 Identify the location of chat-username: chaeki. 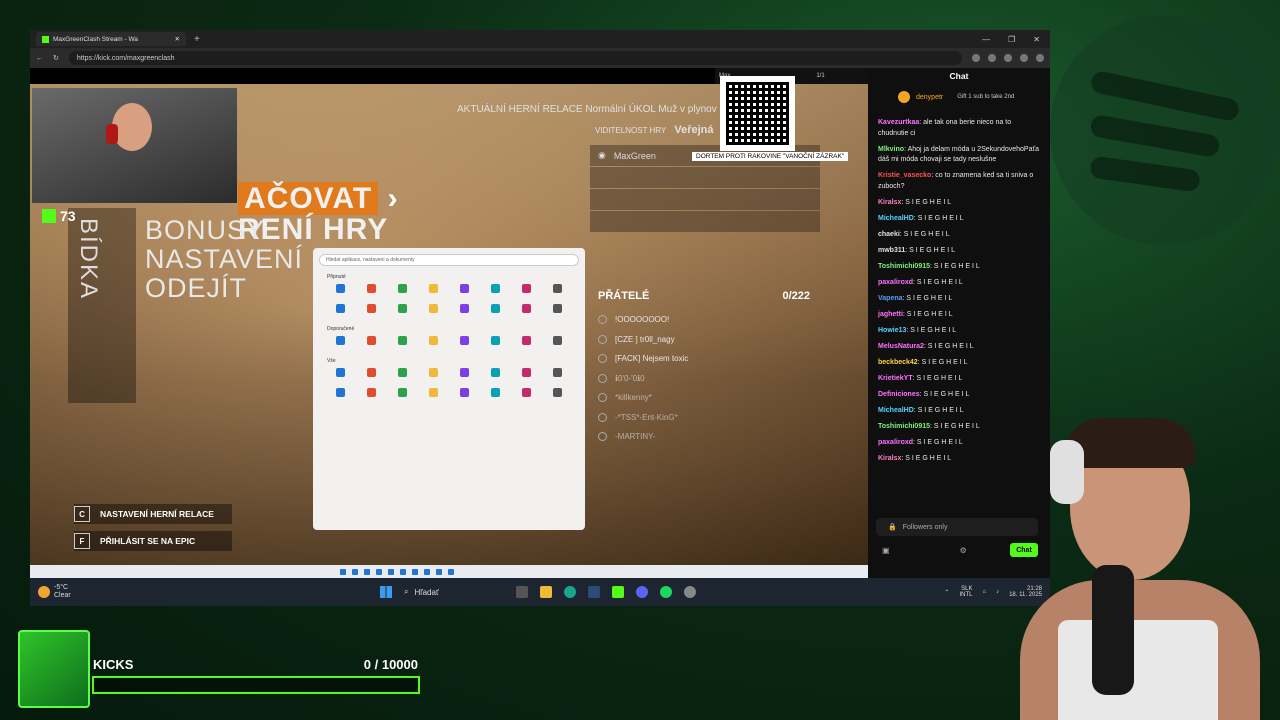
(889, 234).